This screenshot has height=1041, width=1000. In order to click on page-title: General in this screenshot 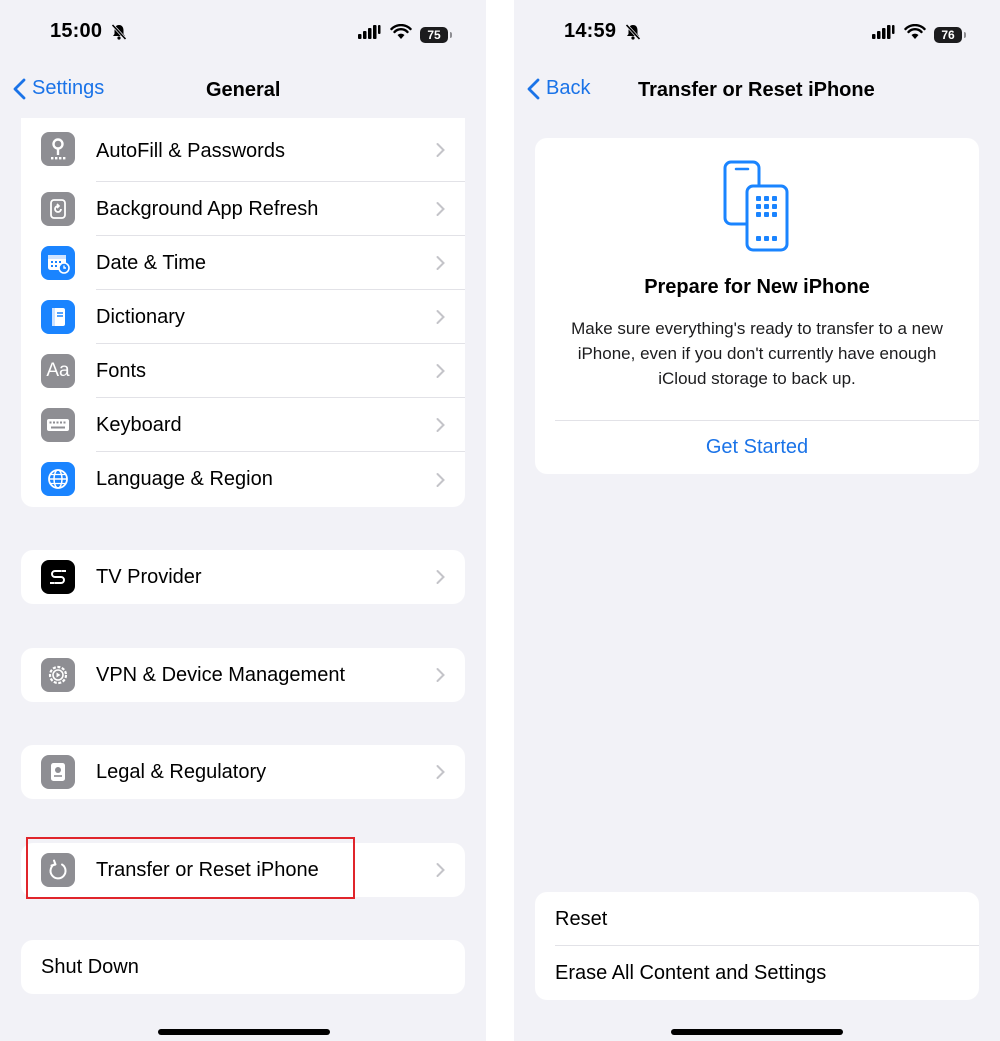, I will do `click(243, 90)`.